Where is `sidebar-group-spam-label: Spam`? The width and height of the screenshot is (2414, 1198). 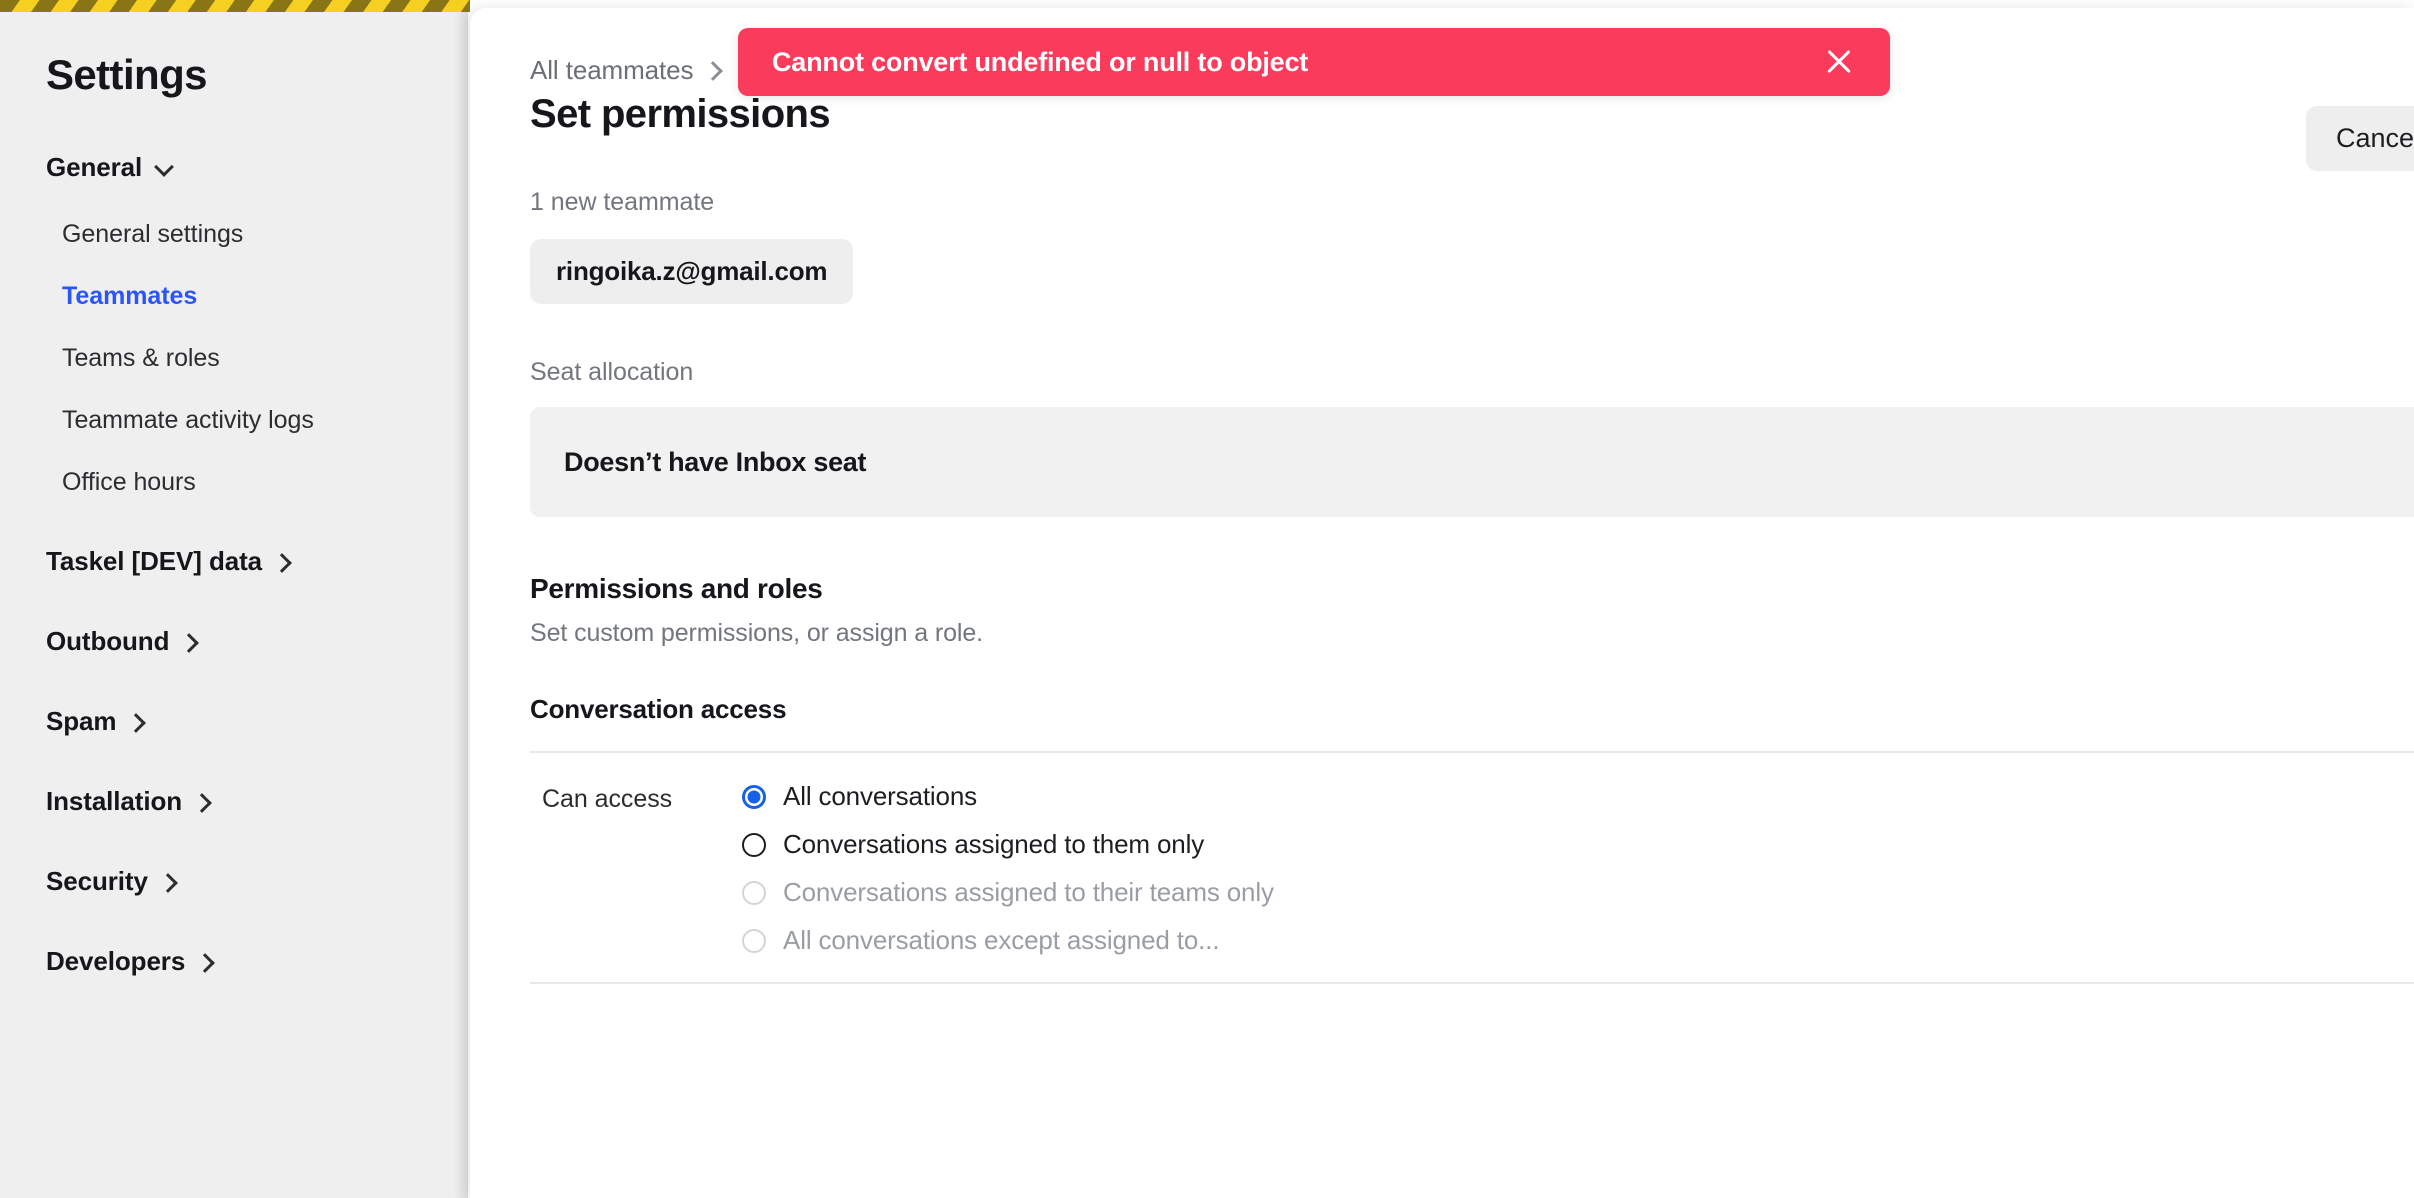 sidebar-group-spam-label: Spam is located at coordinates (81, 720).